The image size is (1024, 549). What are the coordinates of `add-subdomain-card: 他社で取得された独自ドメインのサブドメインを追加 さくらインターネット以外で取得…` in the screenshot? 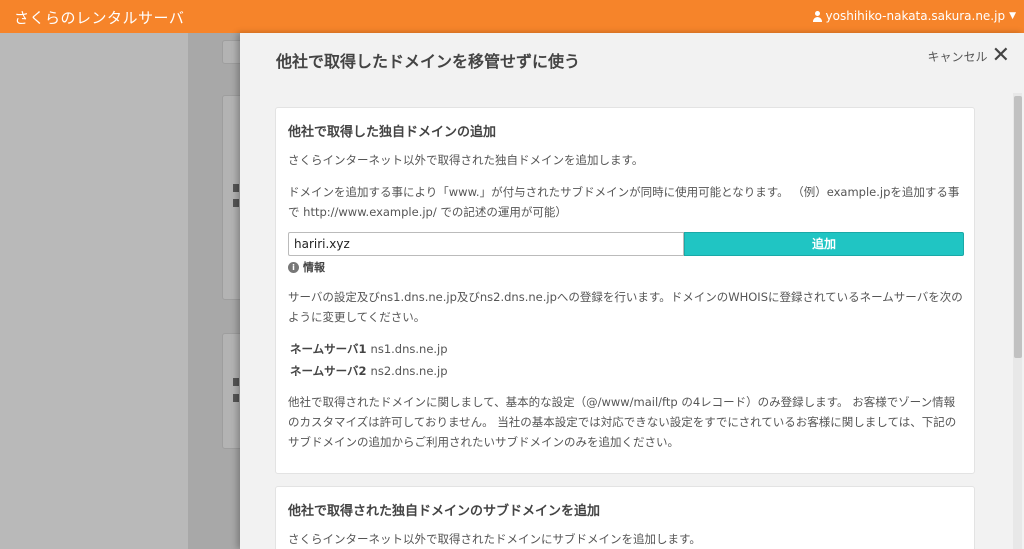 It's located at (625, 517).